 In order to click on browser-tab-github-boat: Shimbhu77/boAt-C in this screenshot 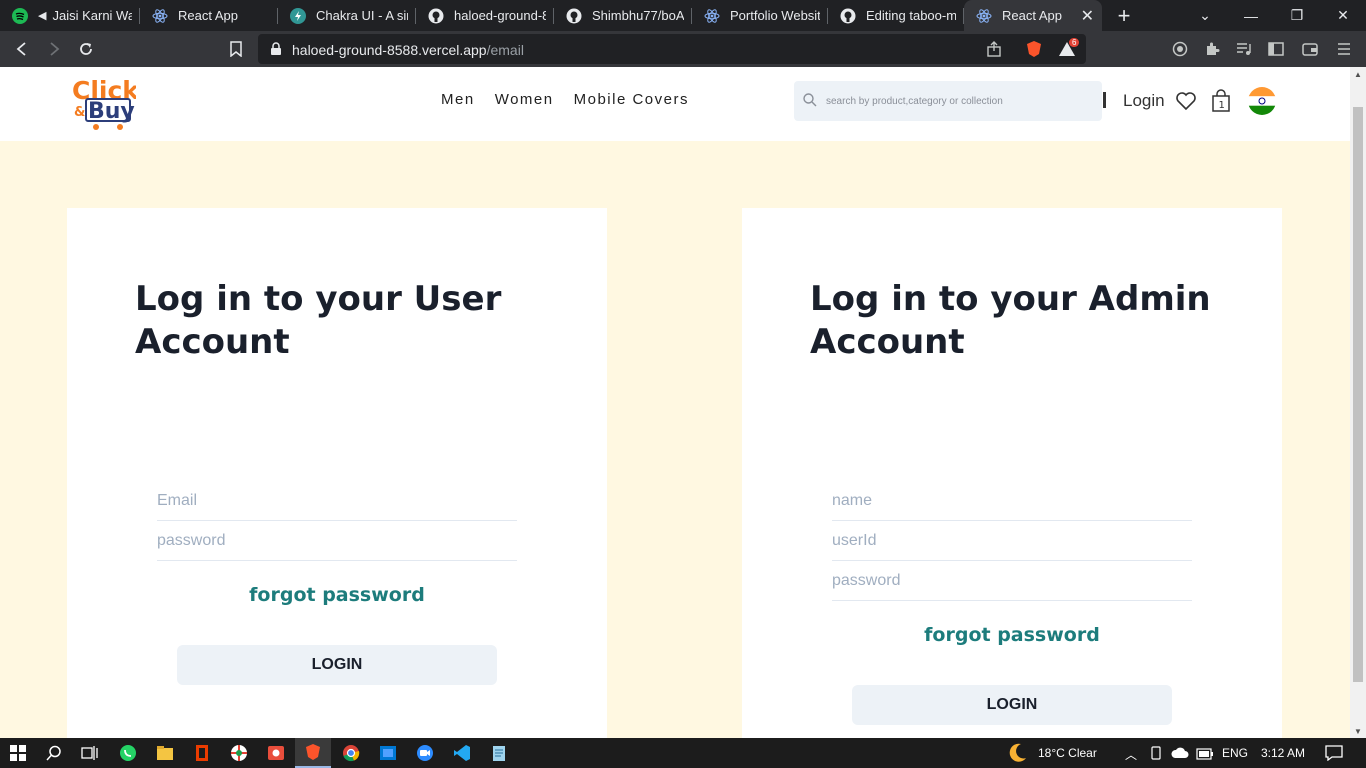, I will do `click(623, 15)`.